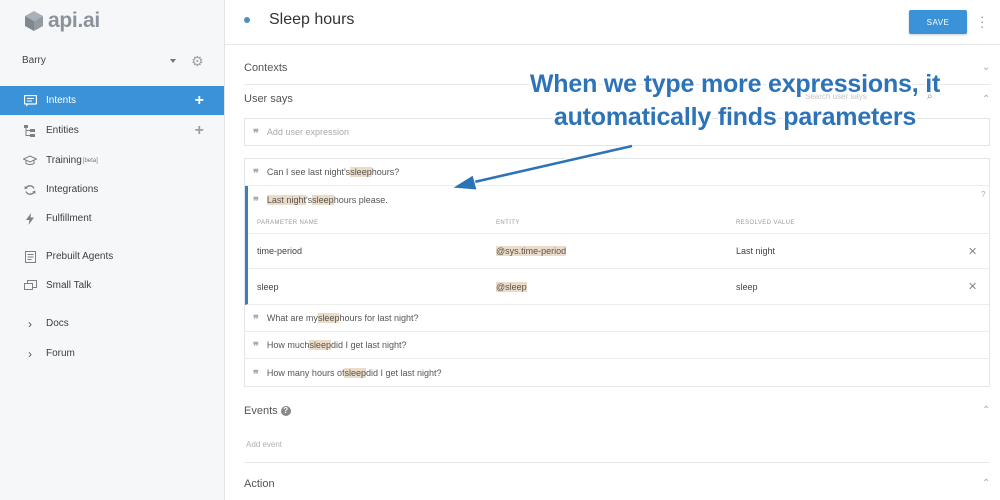 The image size is (1000, 500). What do you see at coordinates (112, 100) in the screenshot?
I see `sidebar-item-intents: Intents +` at bounding box center [112, 100].